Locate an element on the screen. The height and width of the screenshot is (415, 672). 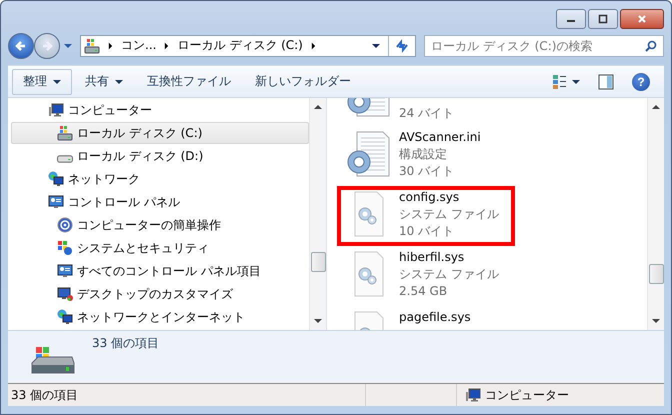
file-type: 構成設定 is located at coordinates (423, 154).